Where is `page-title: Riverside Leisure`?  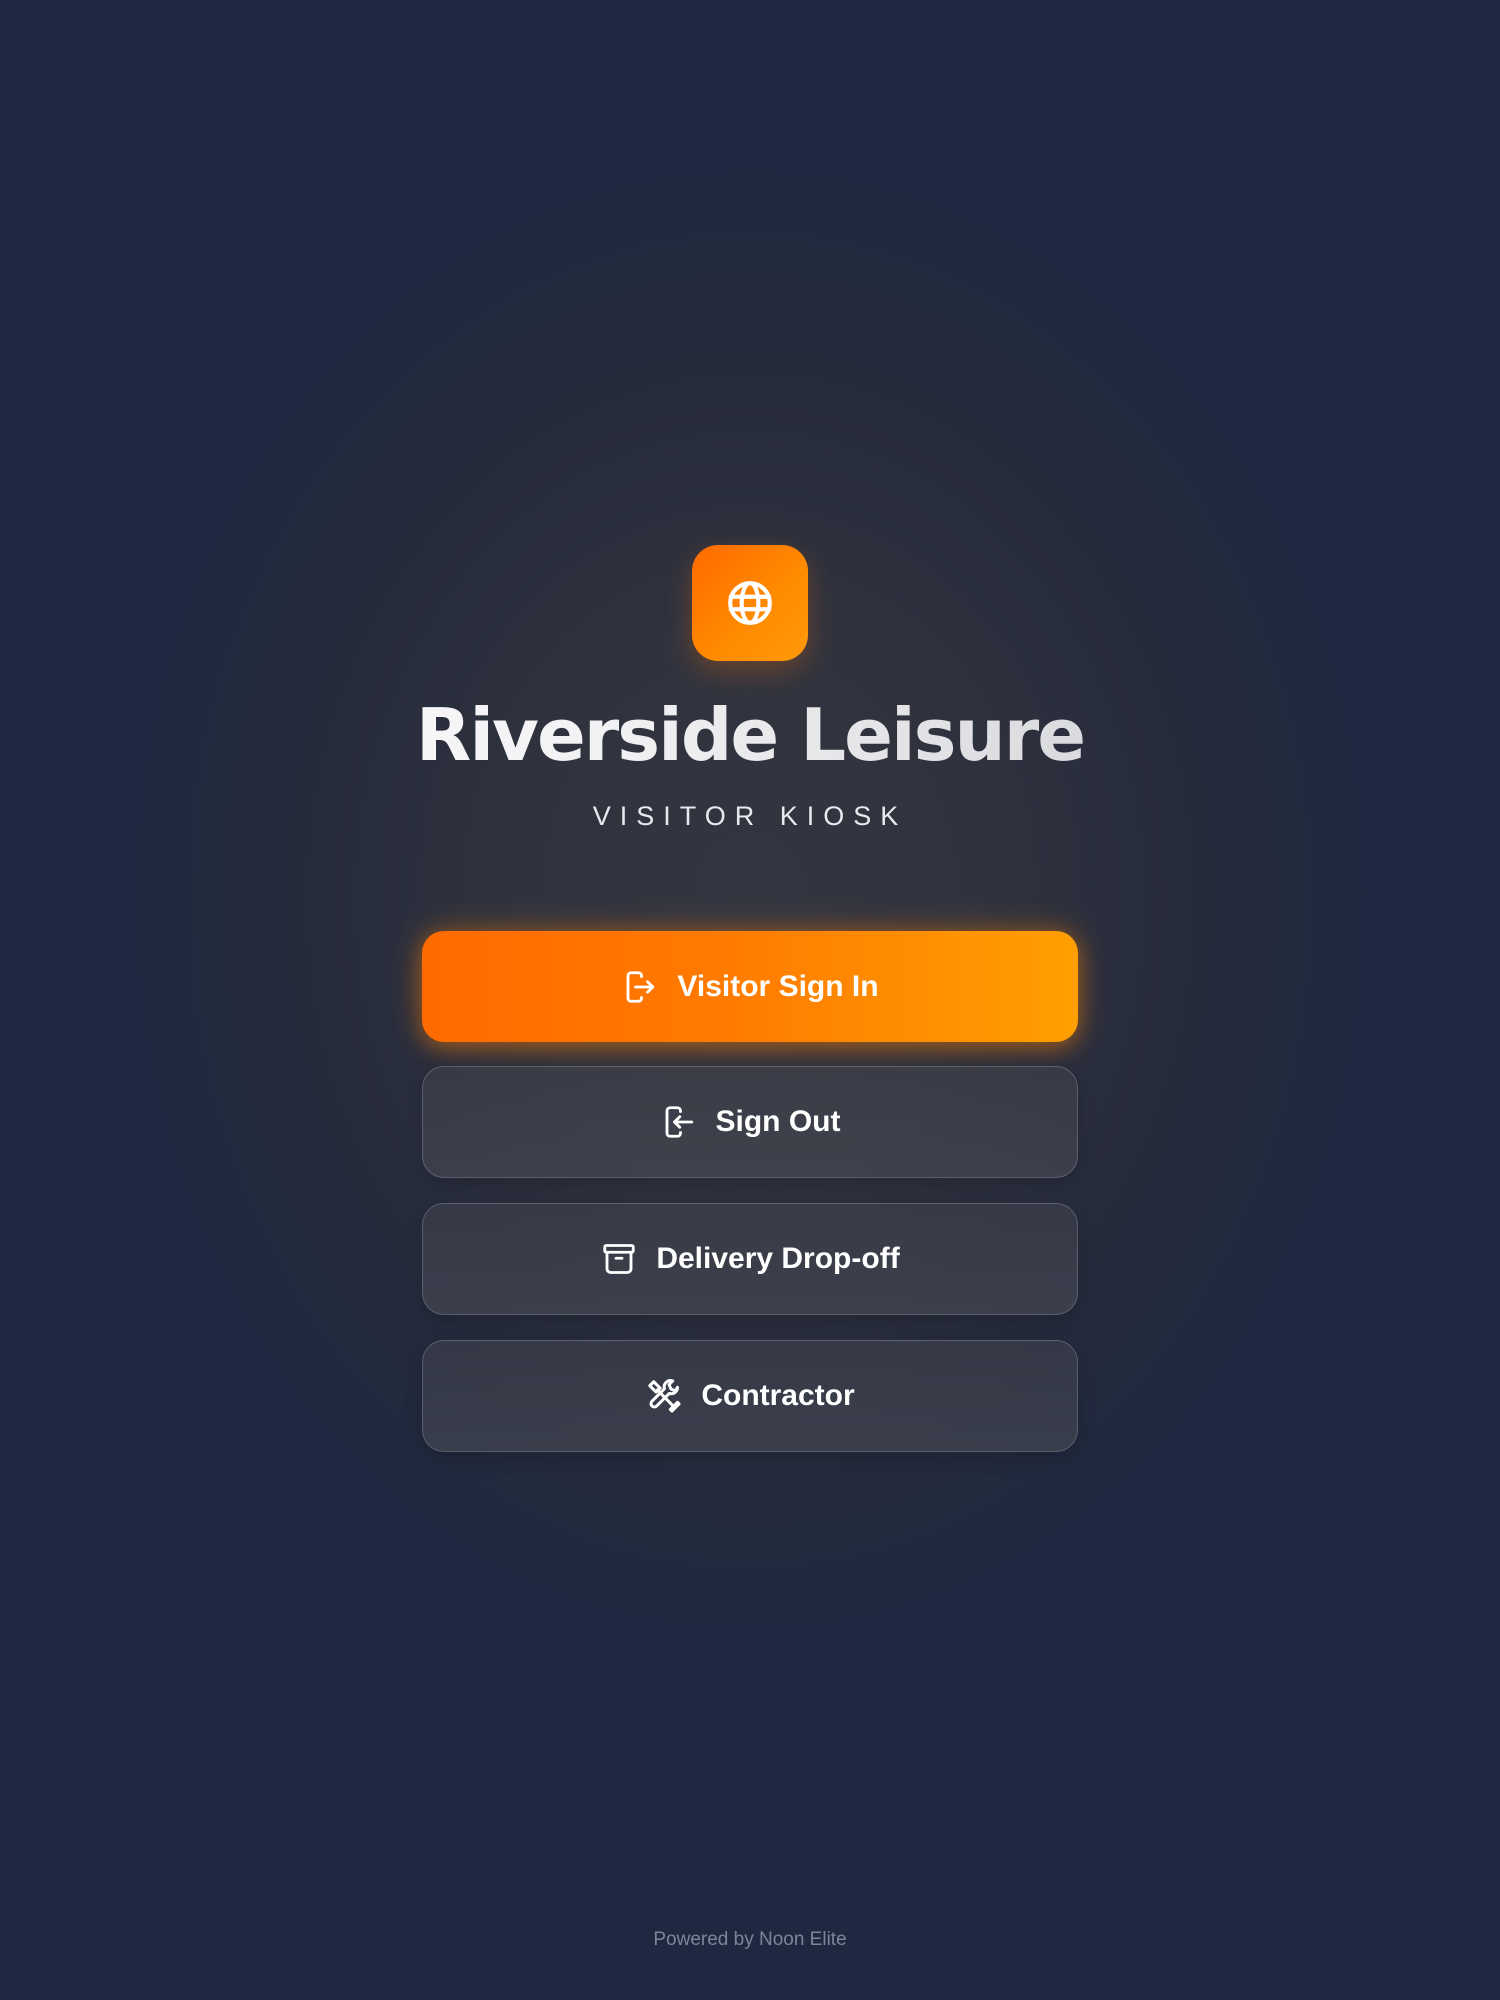
page-title: Riverside Leisure is located at coordinates (750, 735).